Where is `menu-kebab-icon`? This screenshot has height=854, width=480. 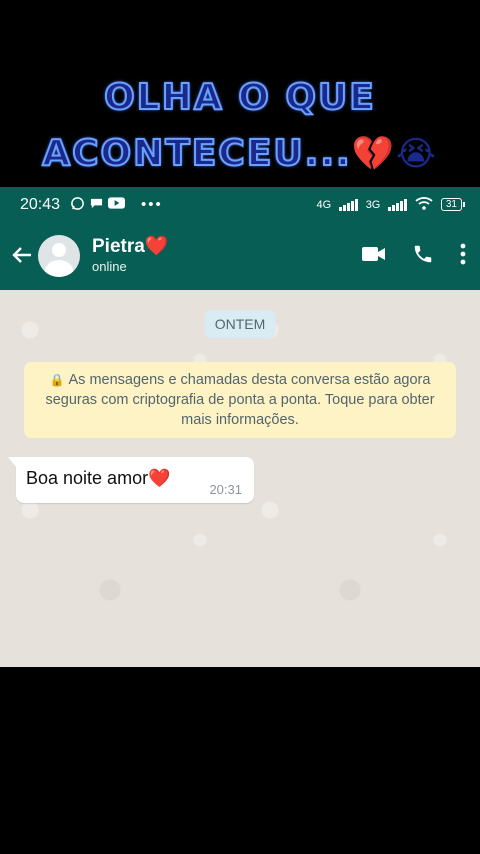
menu-kebab-icon is located at coordinates (463, 256).